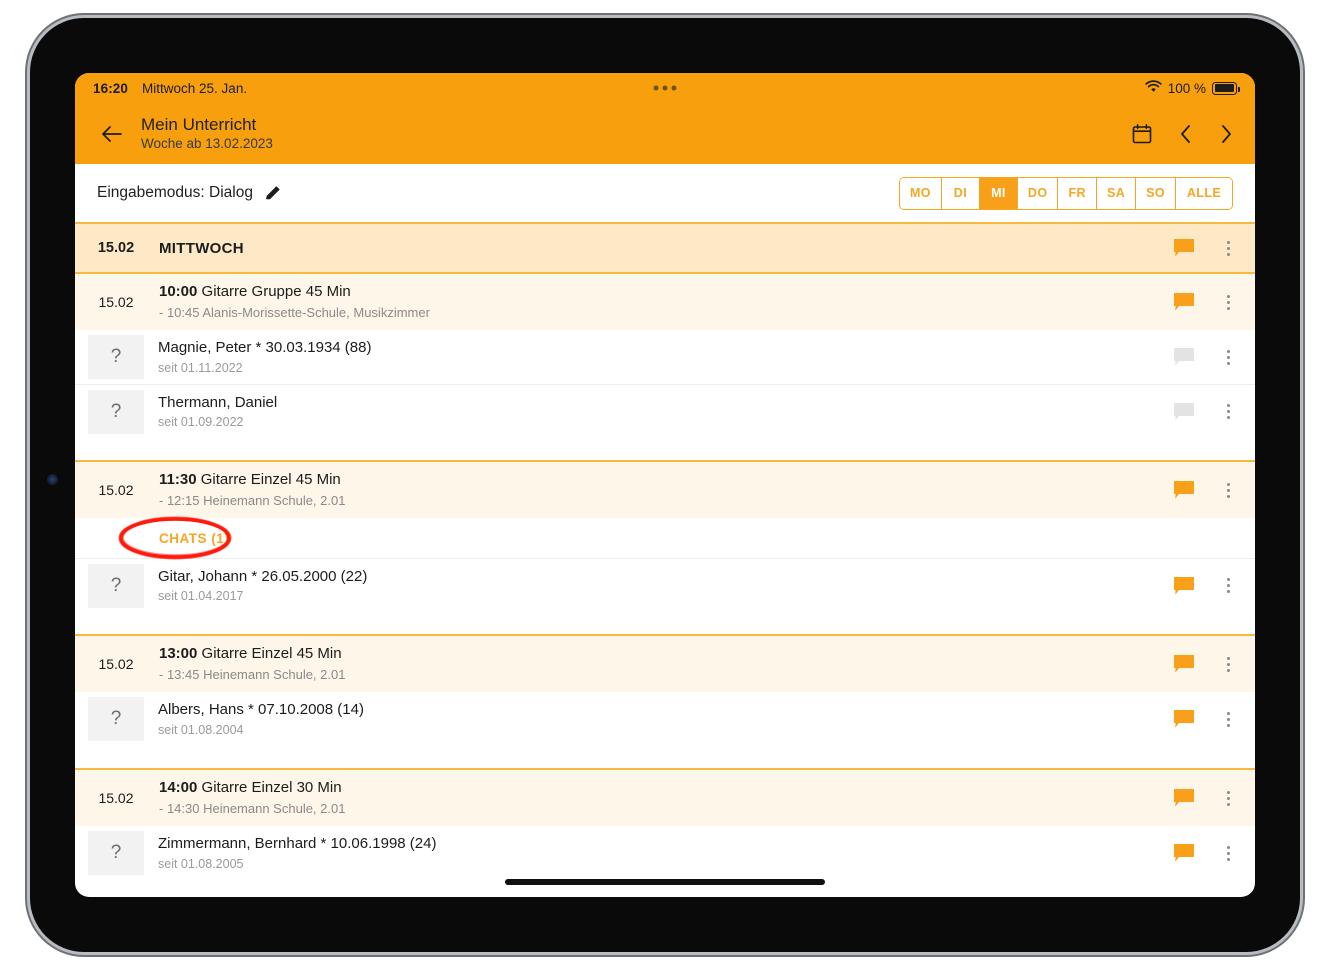 The image size is (1330, 970). What do you see at coordinates (255, 291) in the screenshot?
I see `lesson-title: 10:00 Gitarre Gruppe 45 Min` at bounding box center [255, 291].